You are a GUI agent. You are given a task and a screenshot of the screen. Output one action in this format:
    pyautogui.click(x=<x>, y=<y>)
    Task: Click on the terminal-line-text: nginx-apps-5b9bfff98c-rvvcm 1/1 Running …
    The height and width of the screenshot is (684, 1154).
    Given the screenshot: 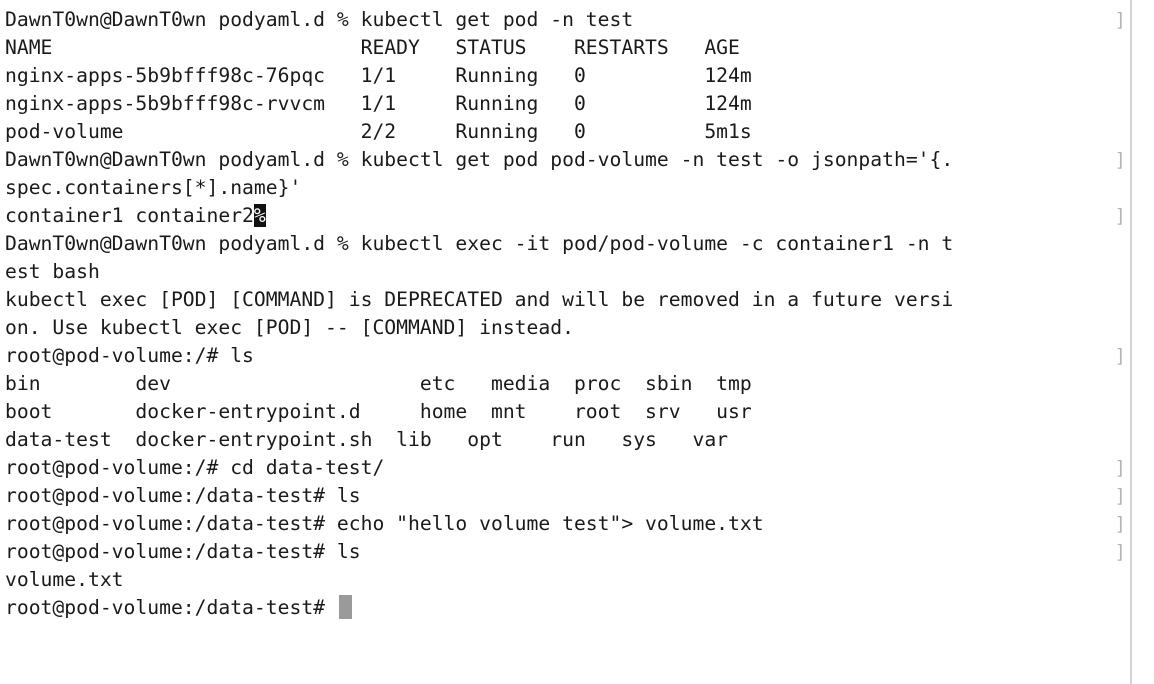 What is the action you would take?
    pyautogui.click(x=378, y=103)
    